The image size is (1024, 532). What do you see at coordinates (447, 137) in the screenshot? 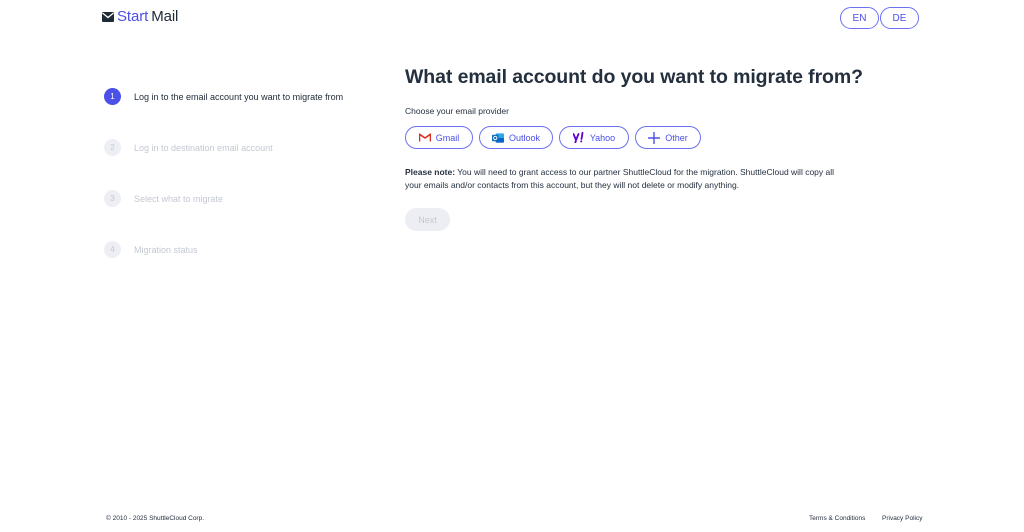
I see `provider-label: Gmail` at bounding box center [447, 137].